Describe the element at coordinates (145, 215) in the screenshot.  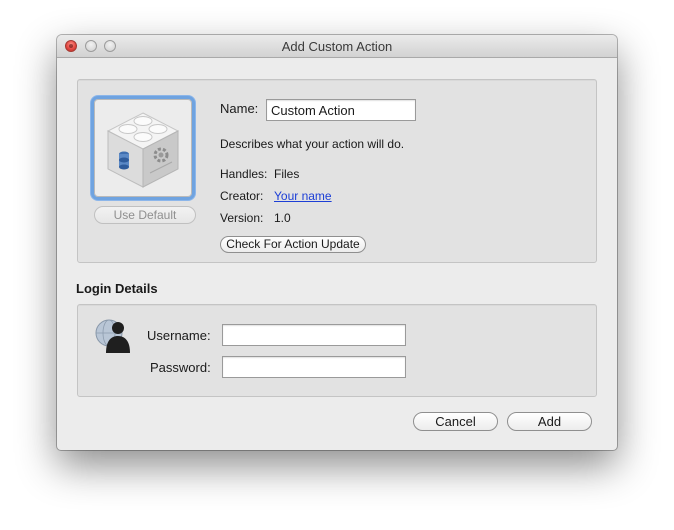
I see `use-default-button: Use Default` at that location.